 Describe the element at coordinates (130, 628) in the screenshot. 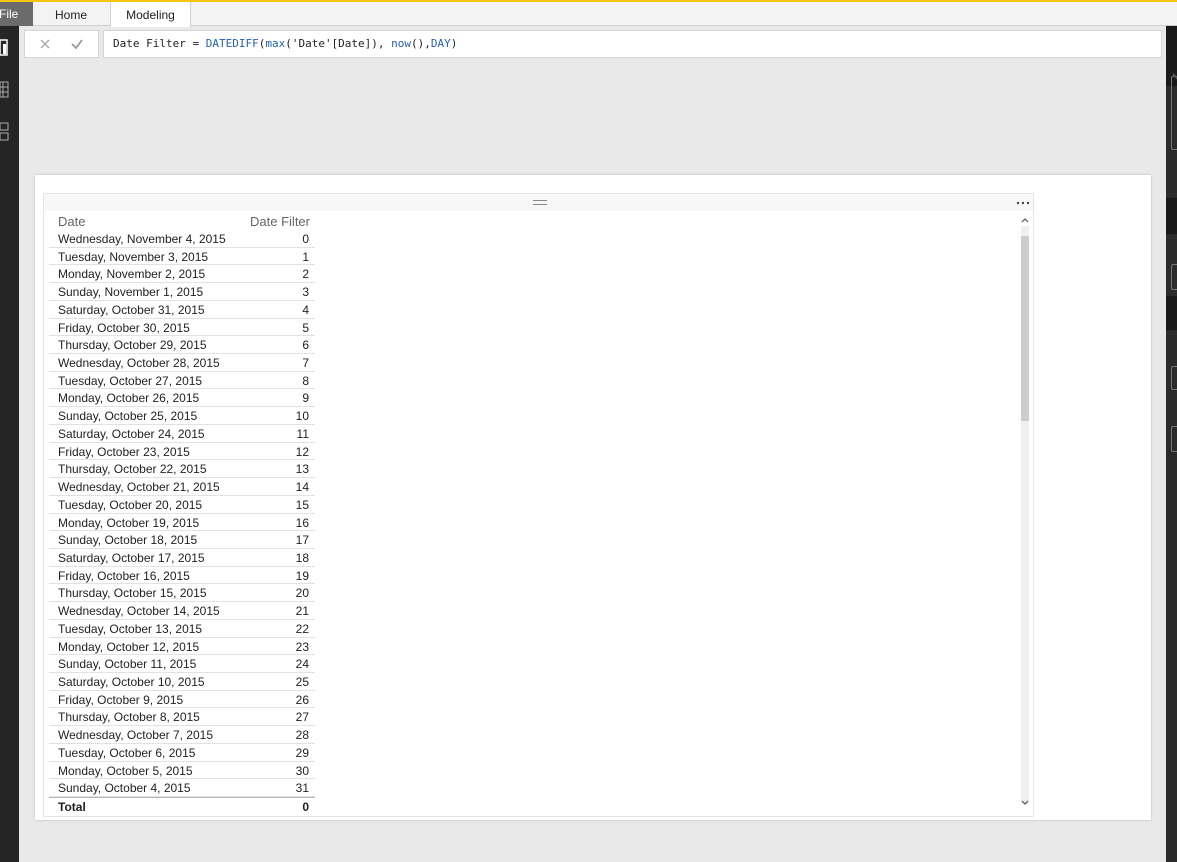

I see `date-cell: Tuesday, October 13, 2015` at that location.